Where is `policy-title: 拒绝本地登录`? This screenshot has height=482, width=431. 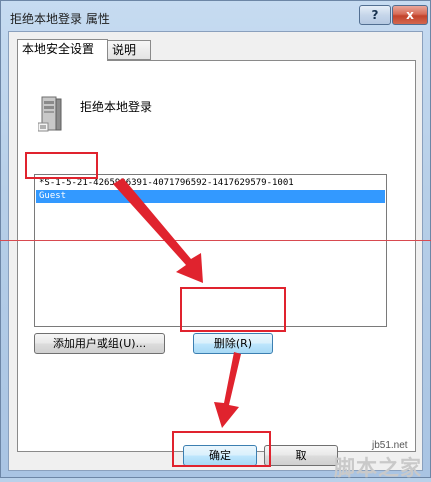
policy-title: 拒绝本地登录 is located at coordinates (116, 107).